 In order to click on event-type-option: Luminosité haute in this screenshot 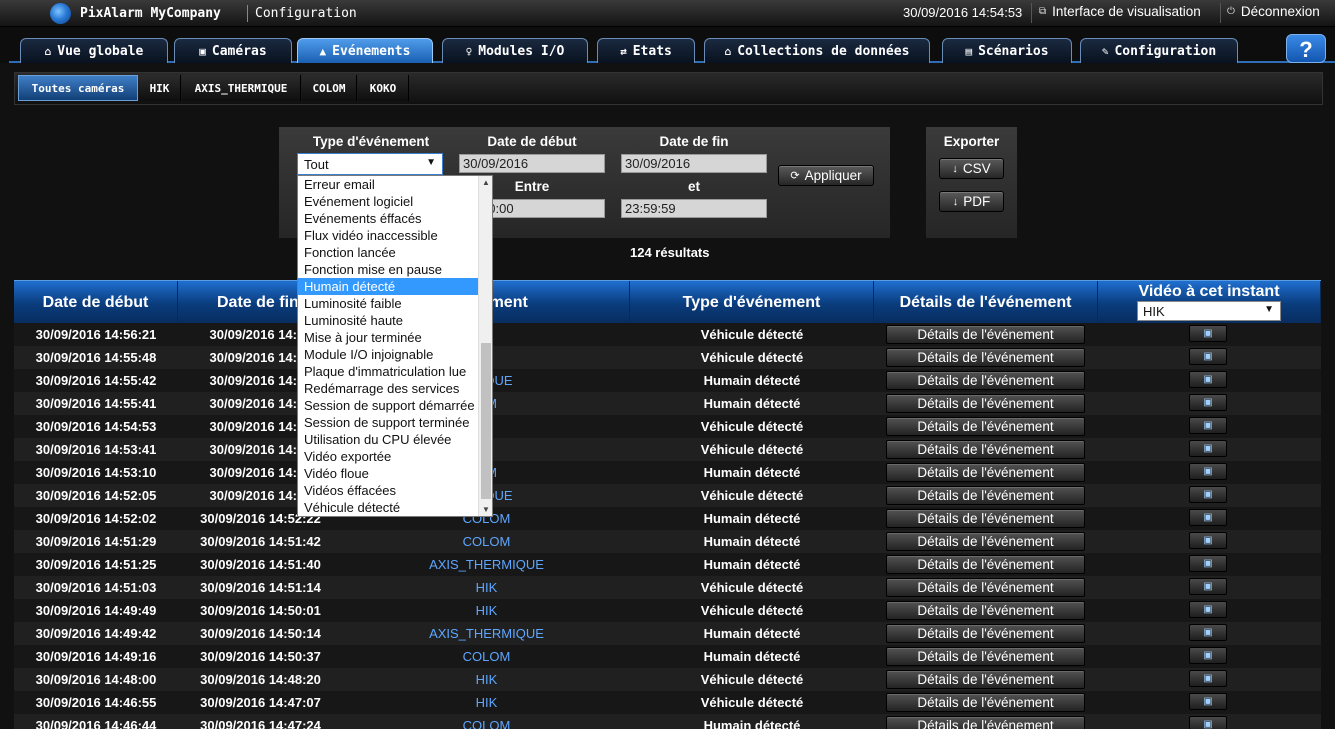, I will do `click(388, 320)`.